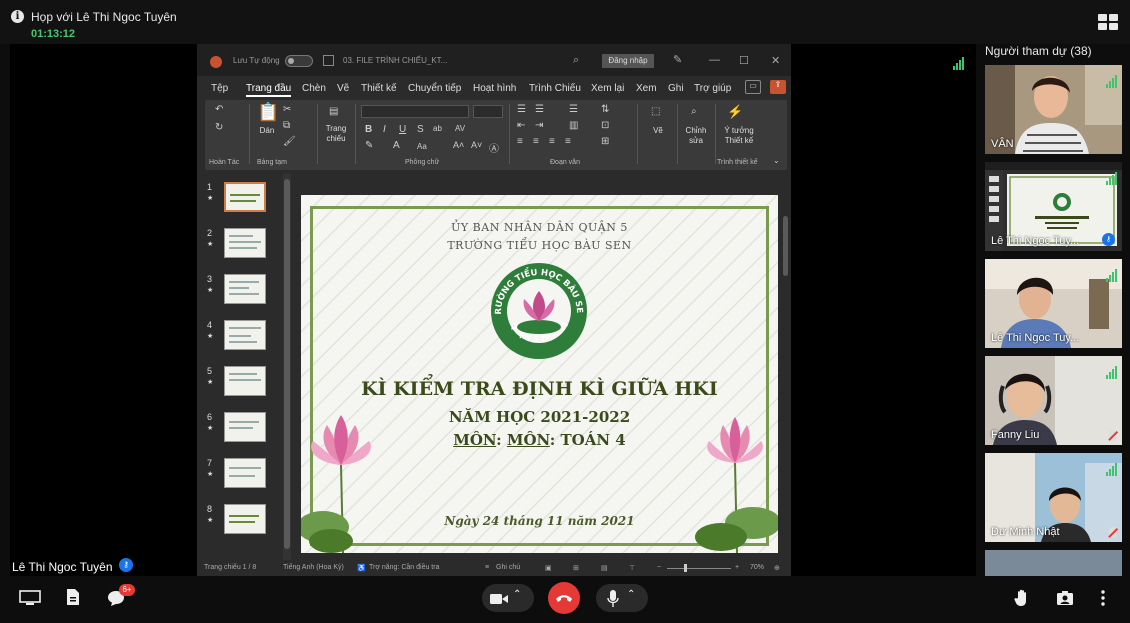  I want to click on find-icon: ⌕, so click(694, 111).